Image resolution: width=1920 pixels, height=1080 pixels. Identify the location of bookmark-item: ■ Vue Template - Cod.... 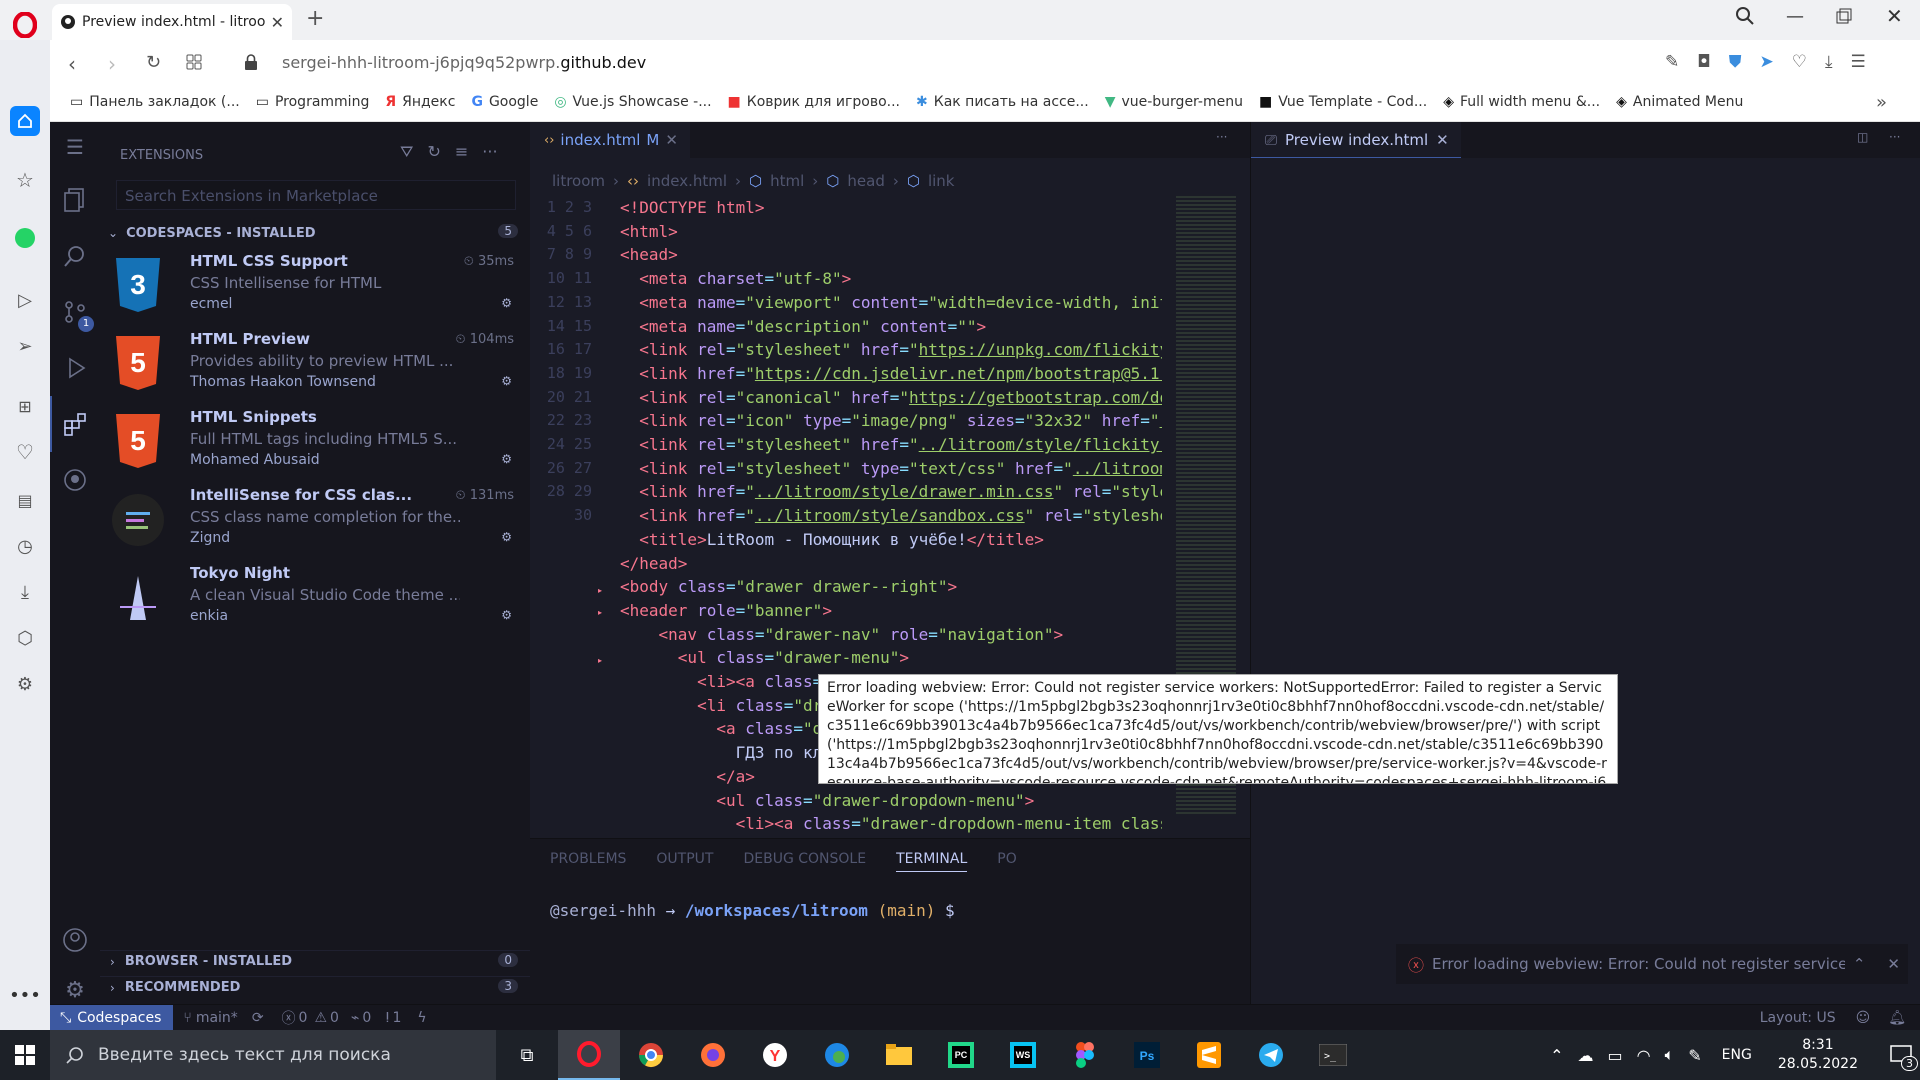
(1343, 102).